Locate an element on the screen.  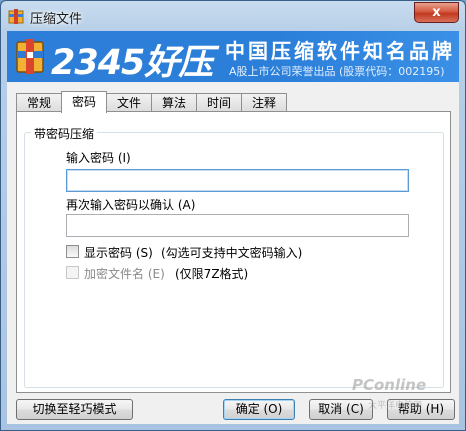
confirm-password-label: 再次输入密码以确认 (A) is located at coordinates (131, 205).